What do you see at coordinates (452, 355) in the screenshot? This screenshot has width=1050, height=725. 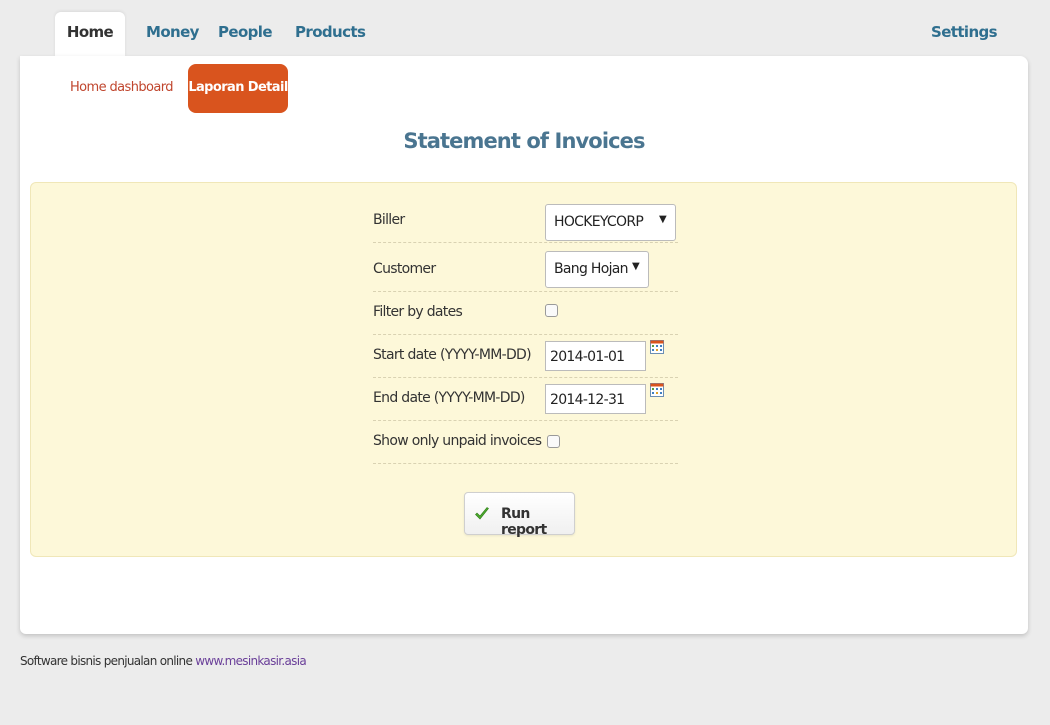 I see `start-date-label: Start date (YYYY-MM-DD)` at bounding box center [452, 355].